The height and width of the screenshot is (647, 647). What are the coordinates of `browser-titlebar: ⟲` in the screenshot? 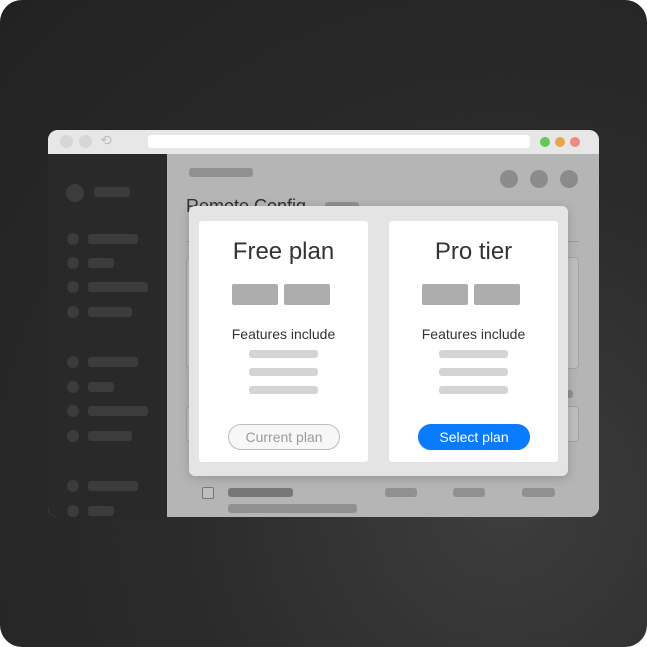 It's located at (323, 142).